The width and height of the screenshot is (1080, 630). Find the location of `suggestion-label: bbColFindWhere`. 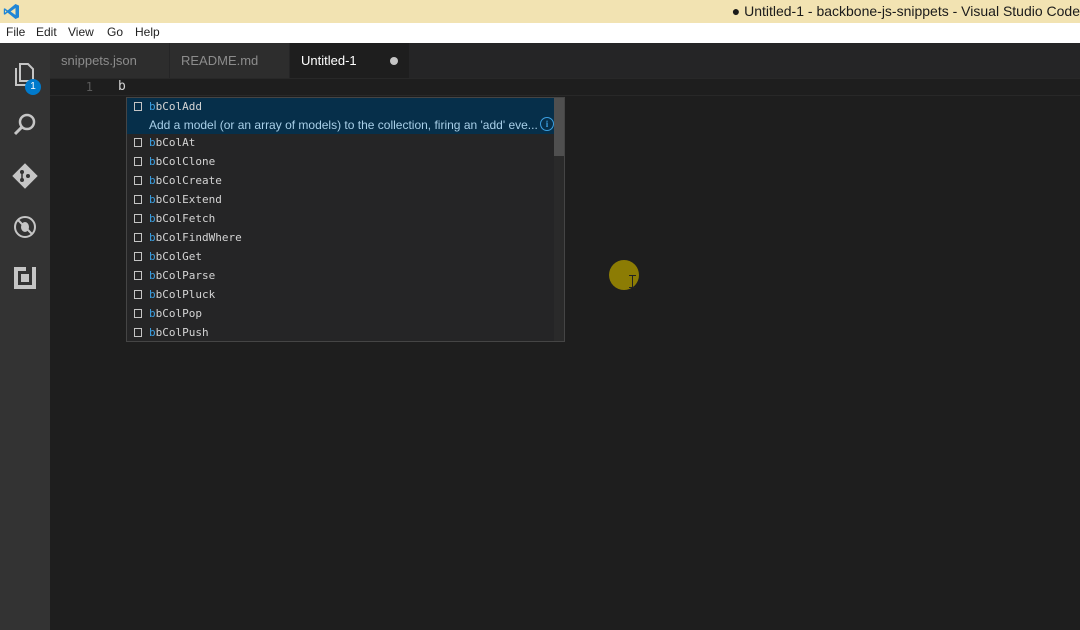

suggestion-label: bbColFindWhere is located at coordinates (195, 237).